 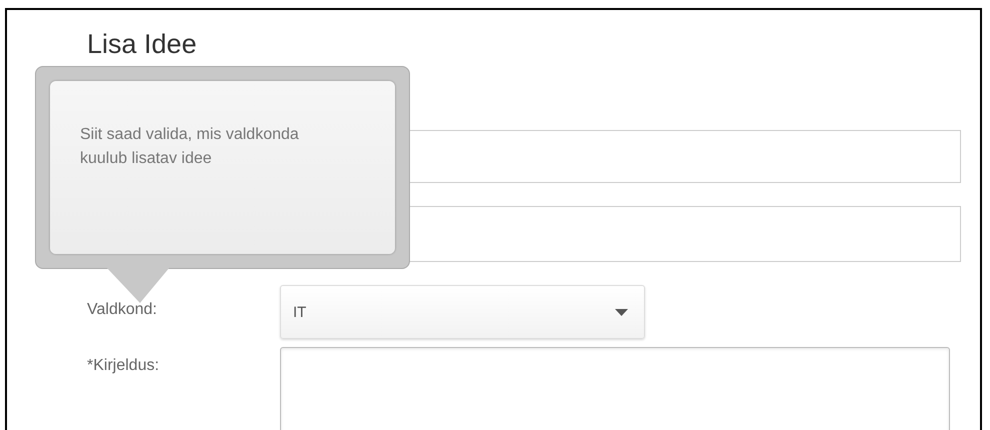 I want to click on page-title: Lisa Idee, so click(x=142, y=44).